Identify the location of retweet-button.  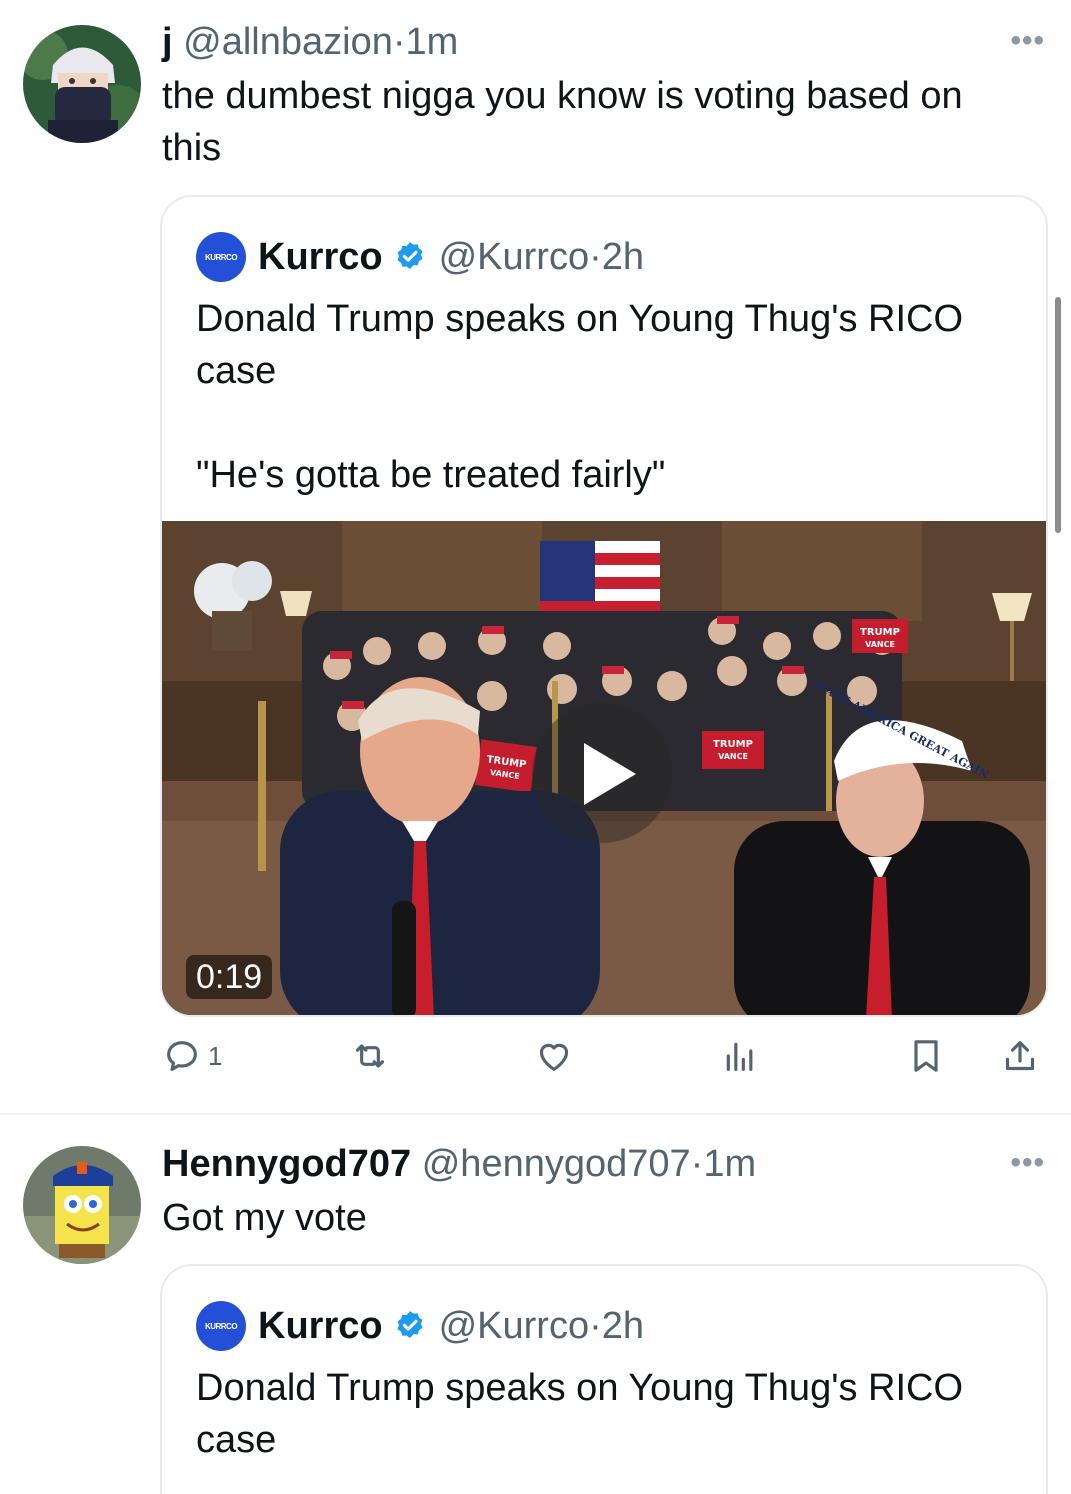
(370, 1056).